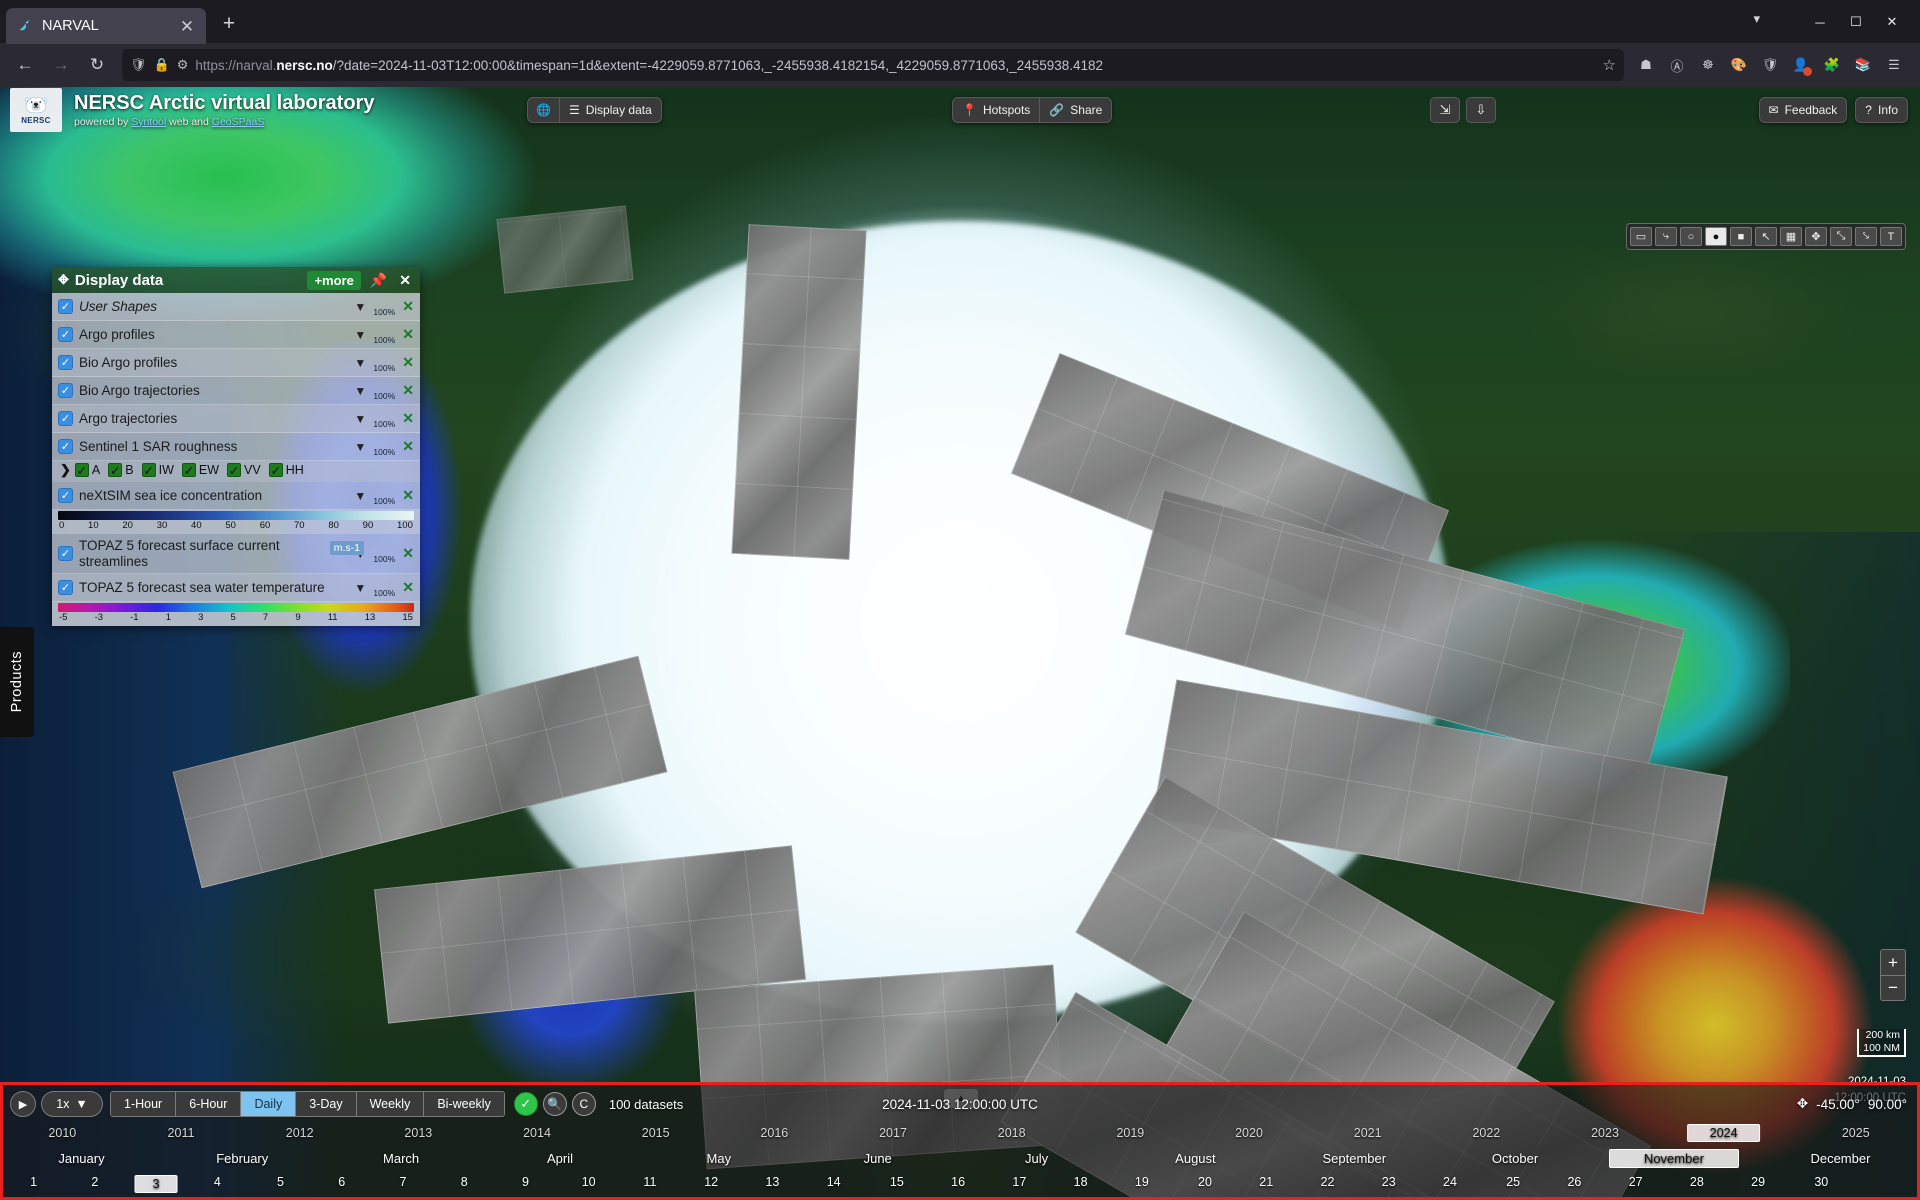 Image resolution: width=1920 pixels, height=1200 pixels. What do you see at coordinates (1142, 1182) in the screenshot?
I see `day-19: 19` at bounding box center [1142, 1182].